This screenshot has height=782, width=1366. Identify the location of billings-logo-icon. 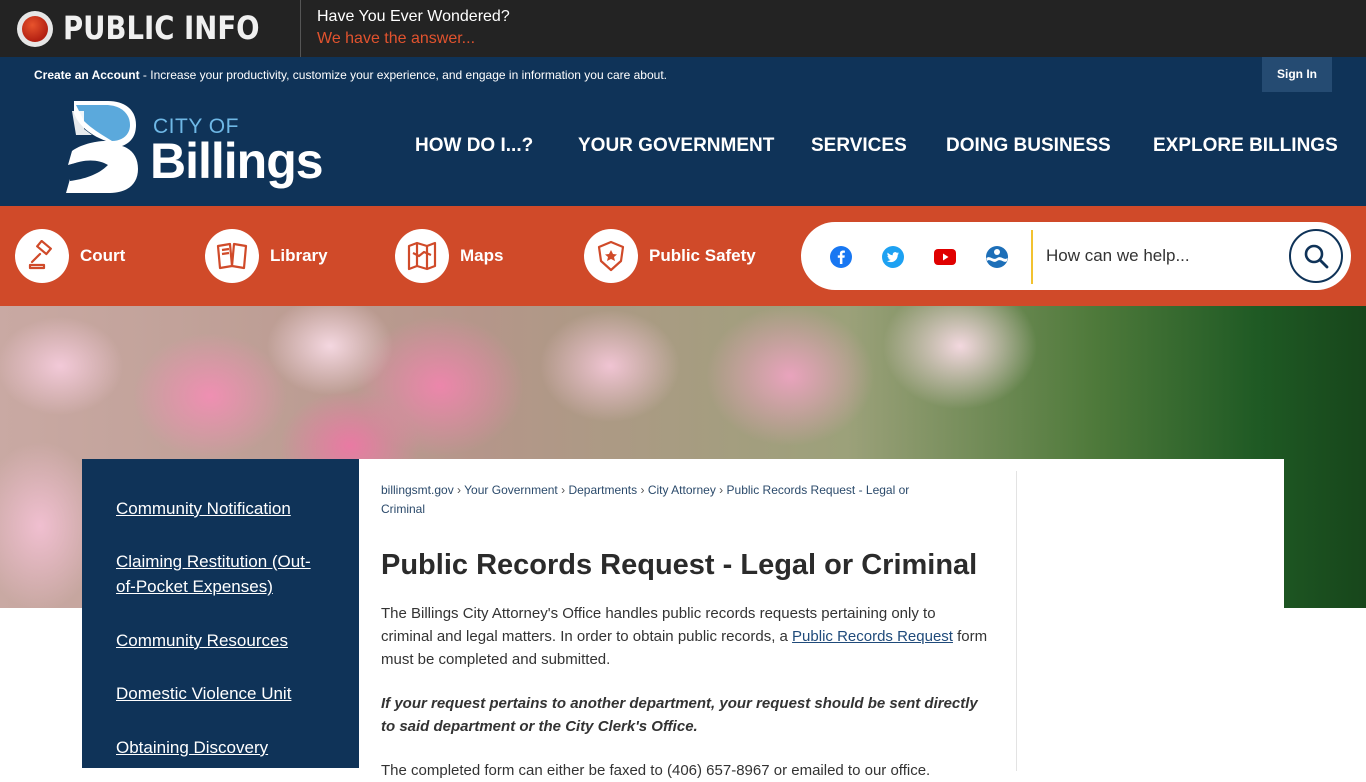
(102, 147).